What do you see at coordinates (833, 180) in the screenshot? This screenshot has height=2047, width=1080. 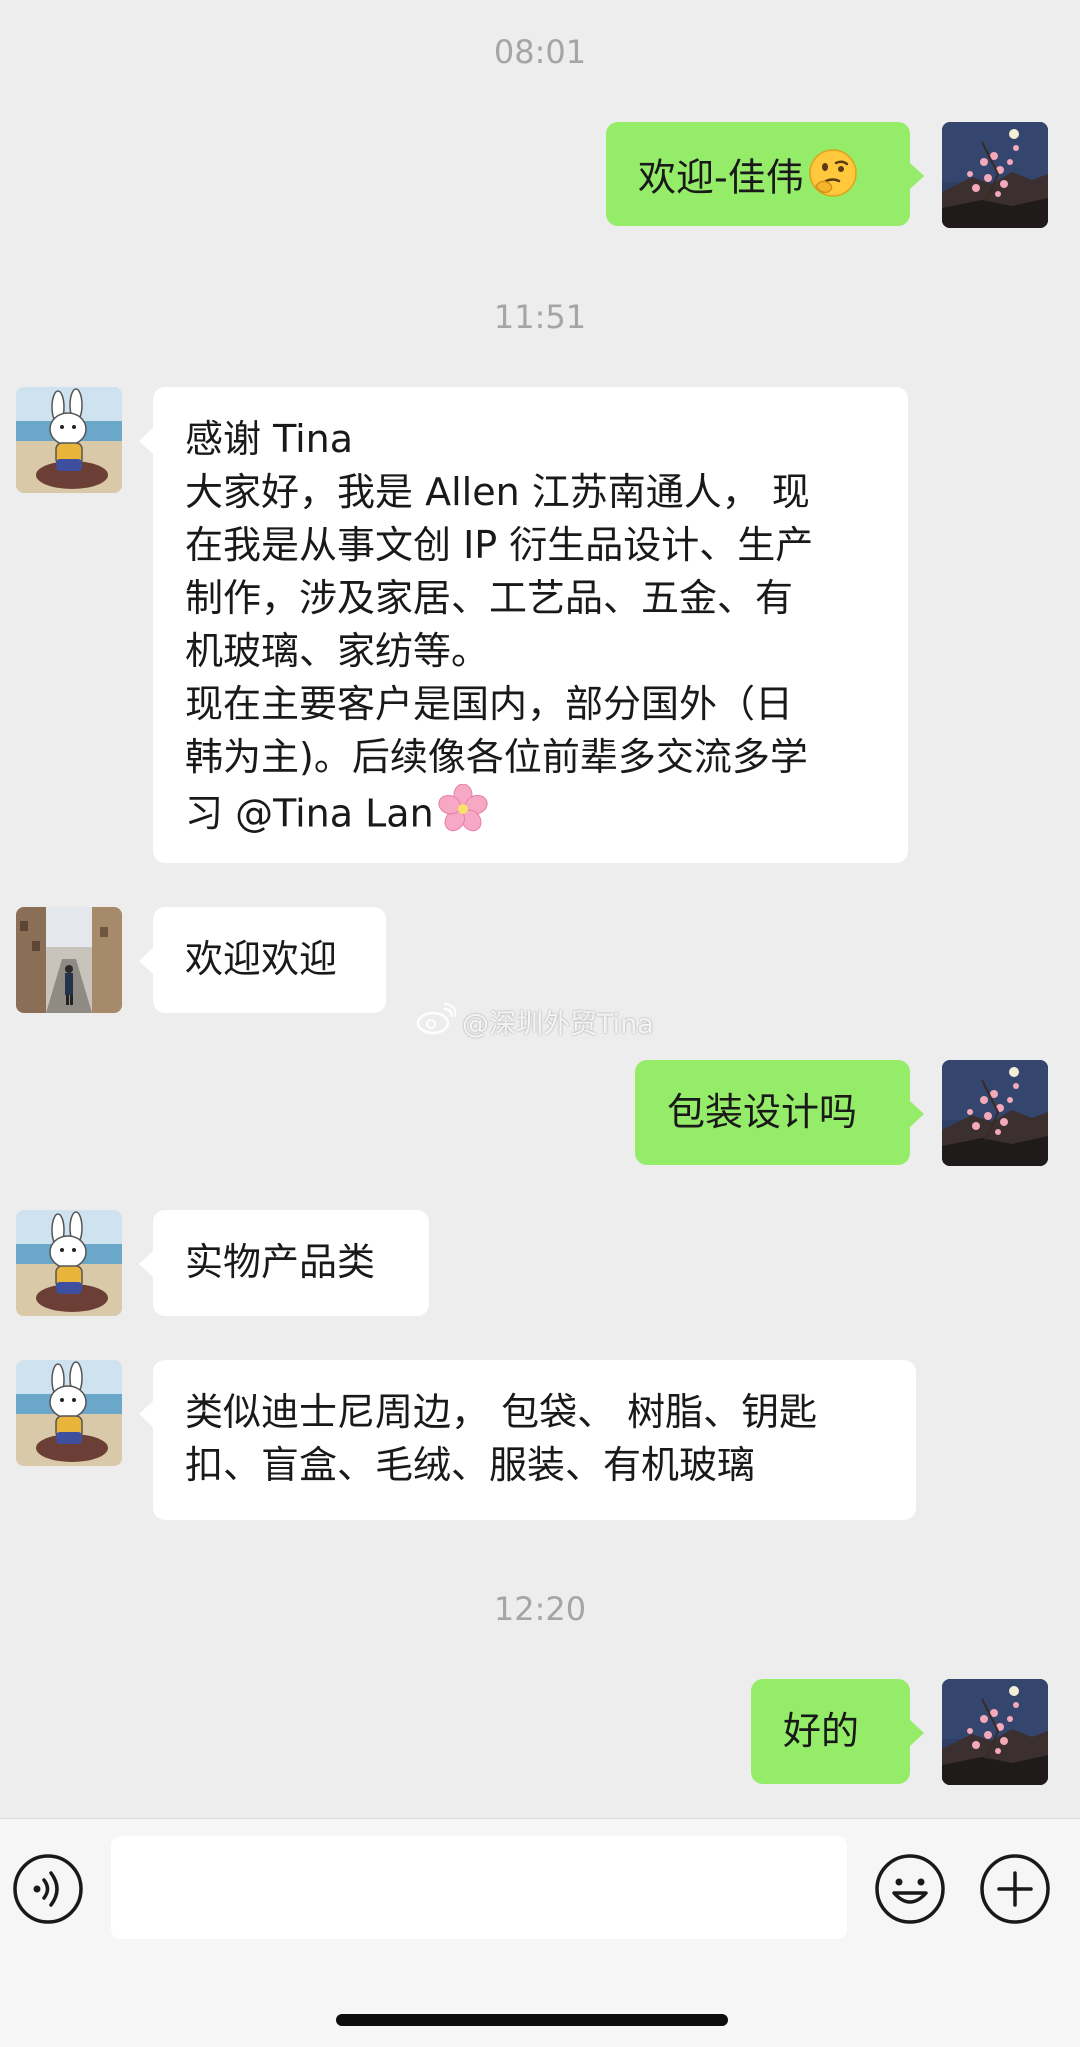 I see `thinking-face-emoji` at bounding box center [833, 180].